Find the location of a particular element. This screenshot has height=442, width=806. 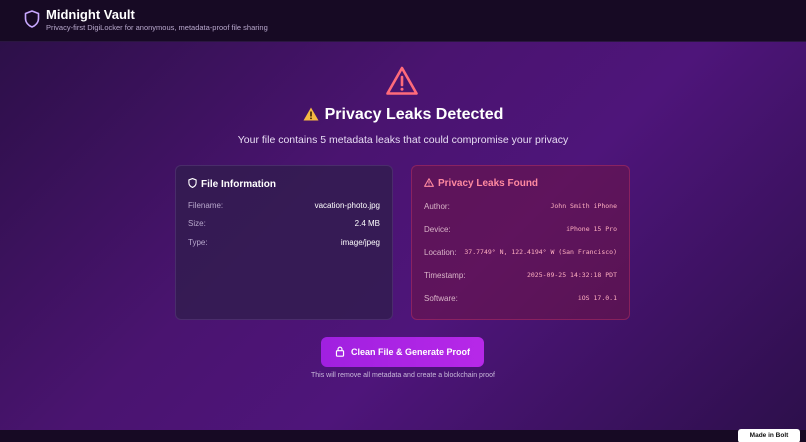

row-key: Size: is located at coordinates (197, 223).